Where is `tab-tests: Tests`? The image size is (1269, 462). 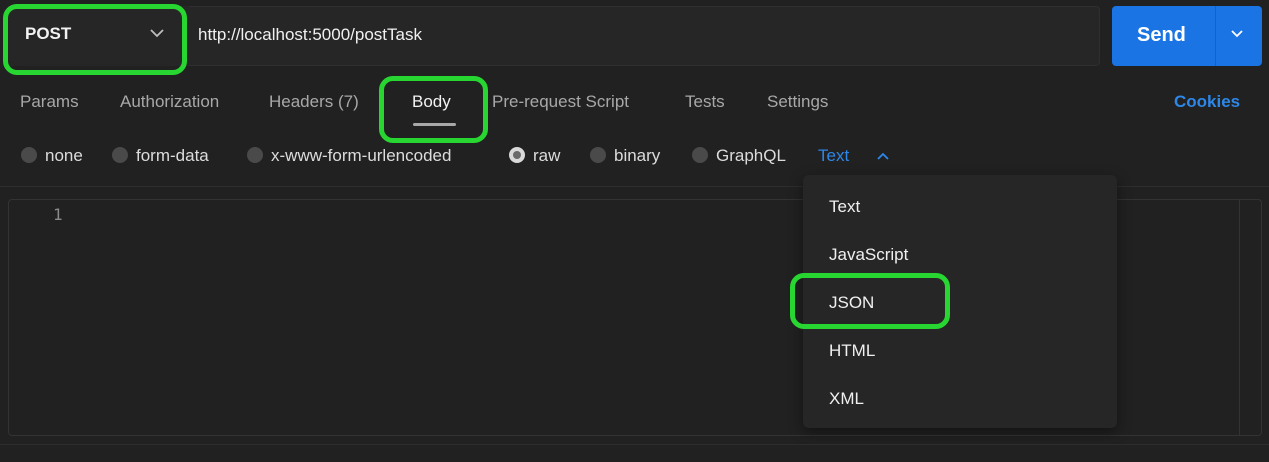 tab-tests: Tests is located at coordinates (705, 102).